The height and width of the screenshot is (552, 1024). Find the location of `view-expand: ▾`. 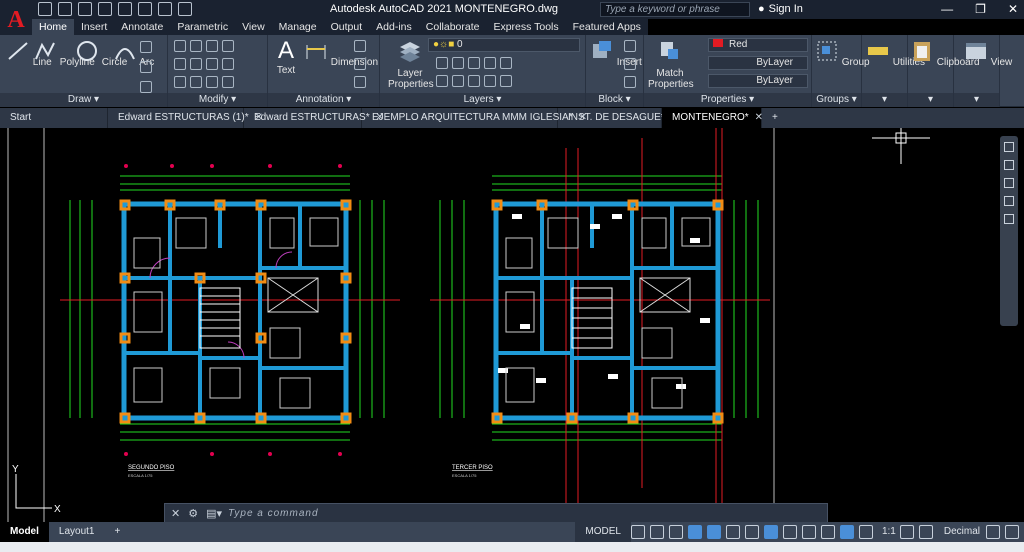

view-expand: ▾ is located at coordinates (976, 100).